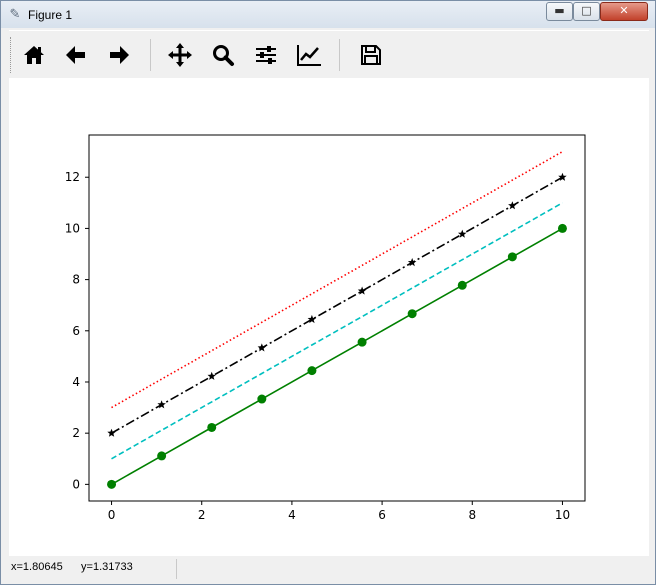 The height and width of the screenshot is (585, 656). I want to click on edit-axes-button, so click(309, 55).